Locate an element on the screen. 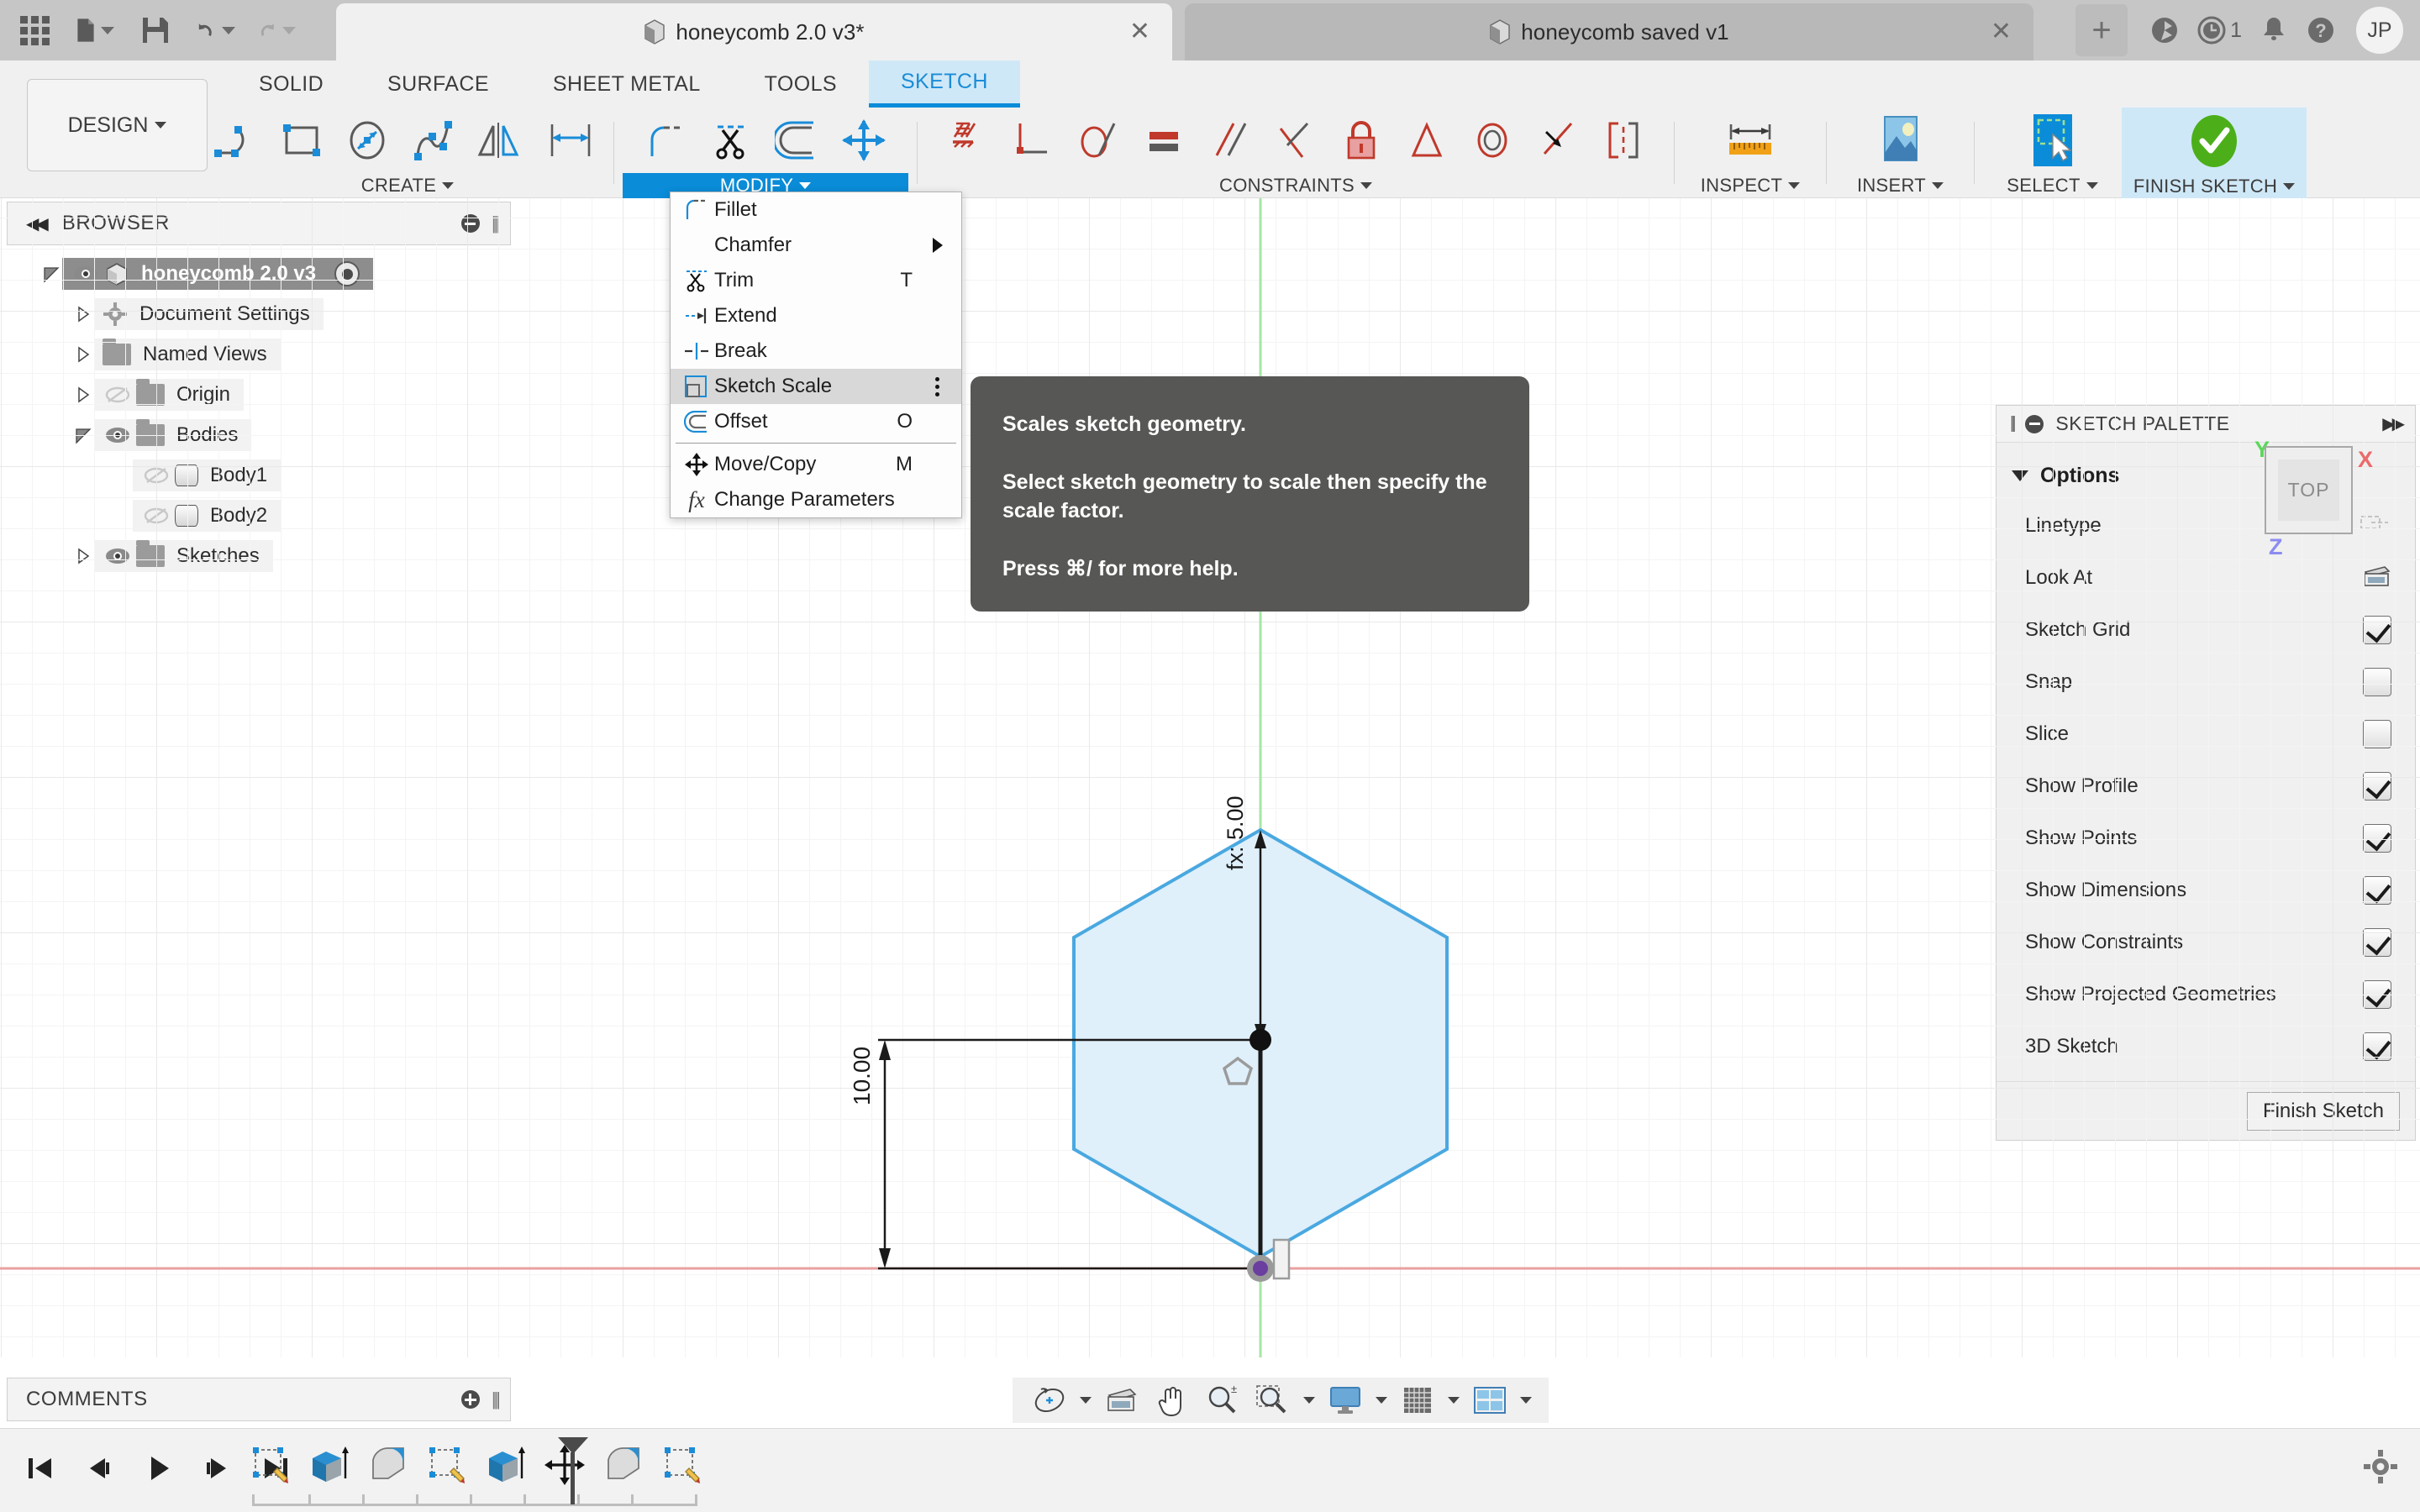 The width and height of the screenshot is (2420, 1512). add-comment-icon is located at coordinates (470, 1399).